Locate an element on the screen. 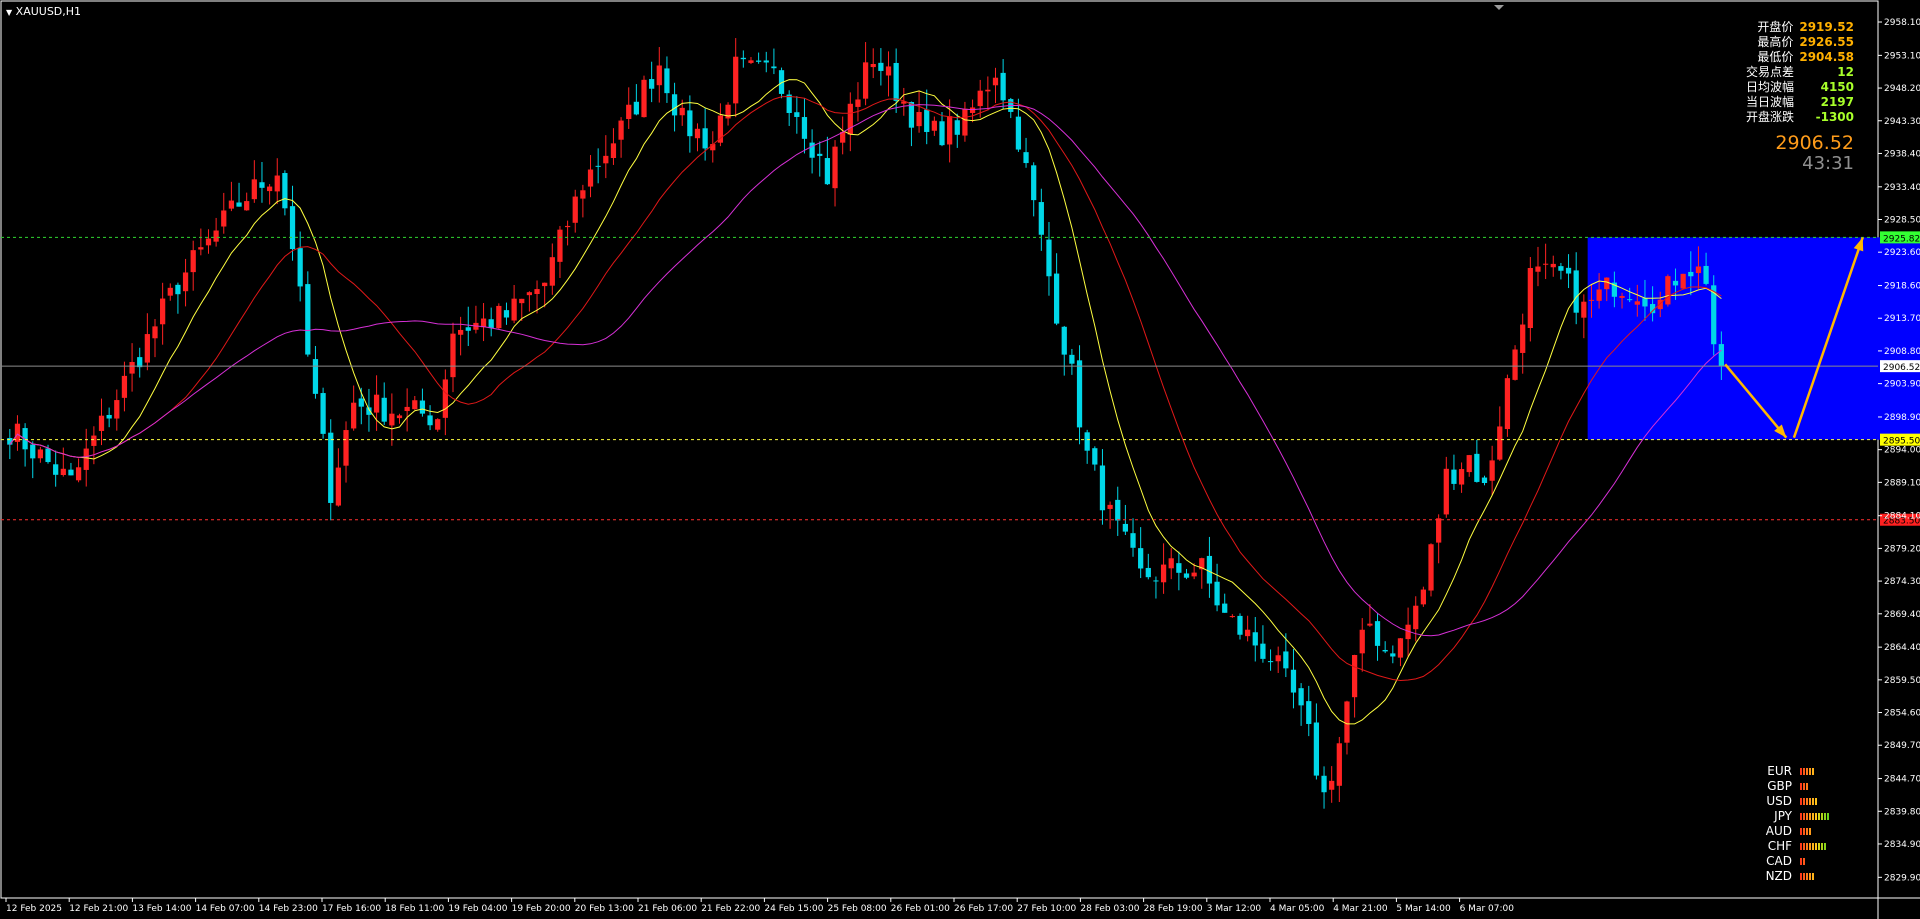  x-tick-label: 28 Feb 19:00 is located at coordinates (1173, 909).